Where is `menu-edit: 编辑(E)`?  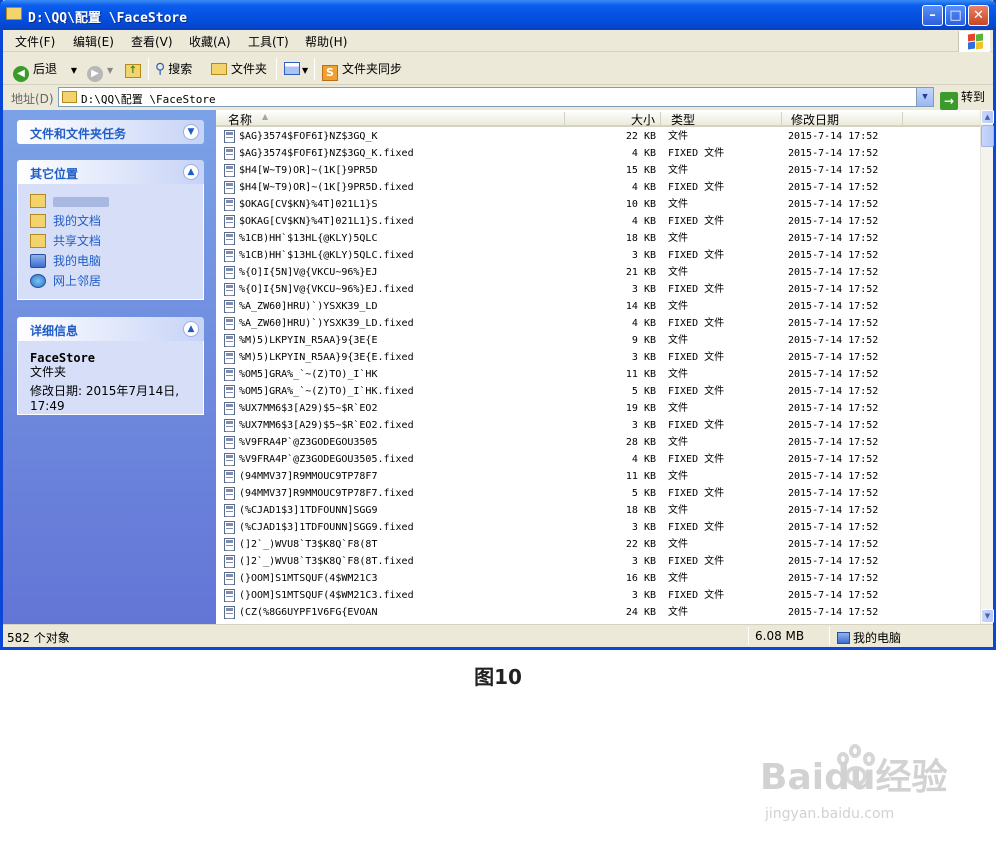 menu-edit: 编辑(E) is located at coordinates (93, 41).